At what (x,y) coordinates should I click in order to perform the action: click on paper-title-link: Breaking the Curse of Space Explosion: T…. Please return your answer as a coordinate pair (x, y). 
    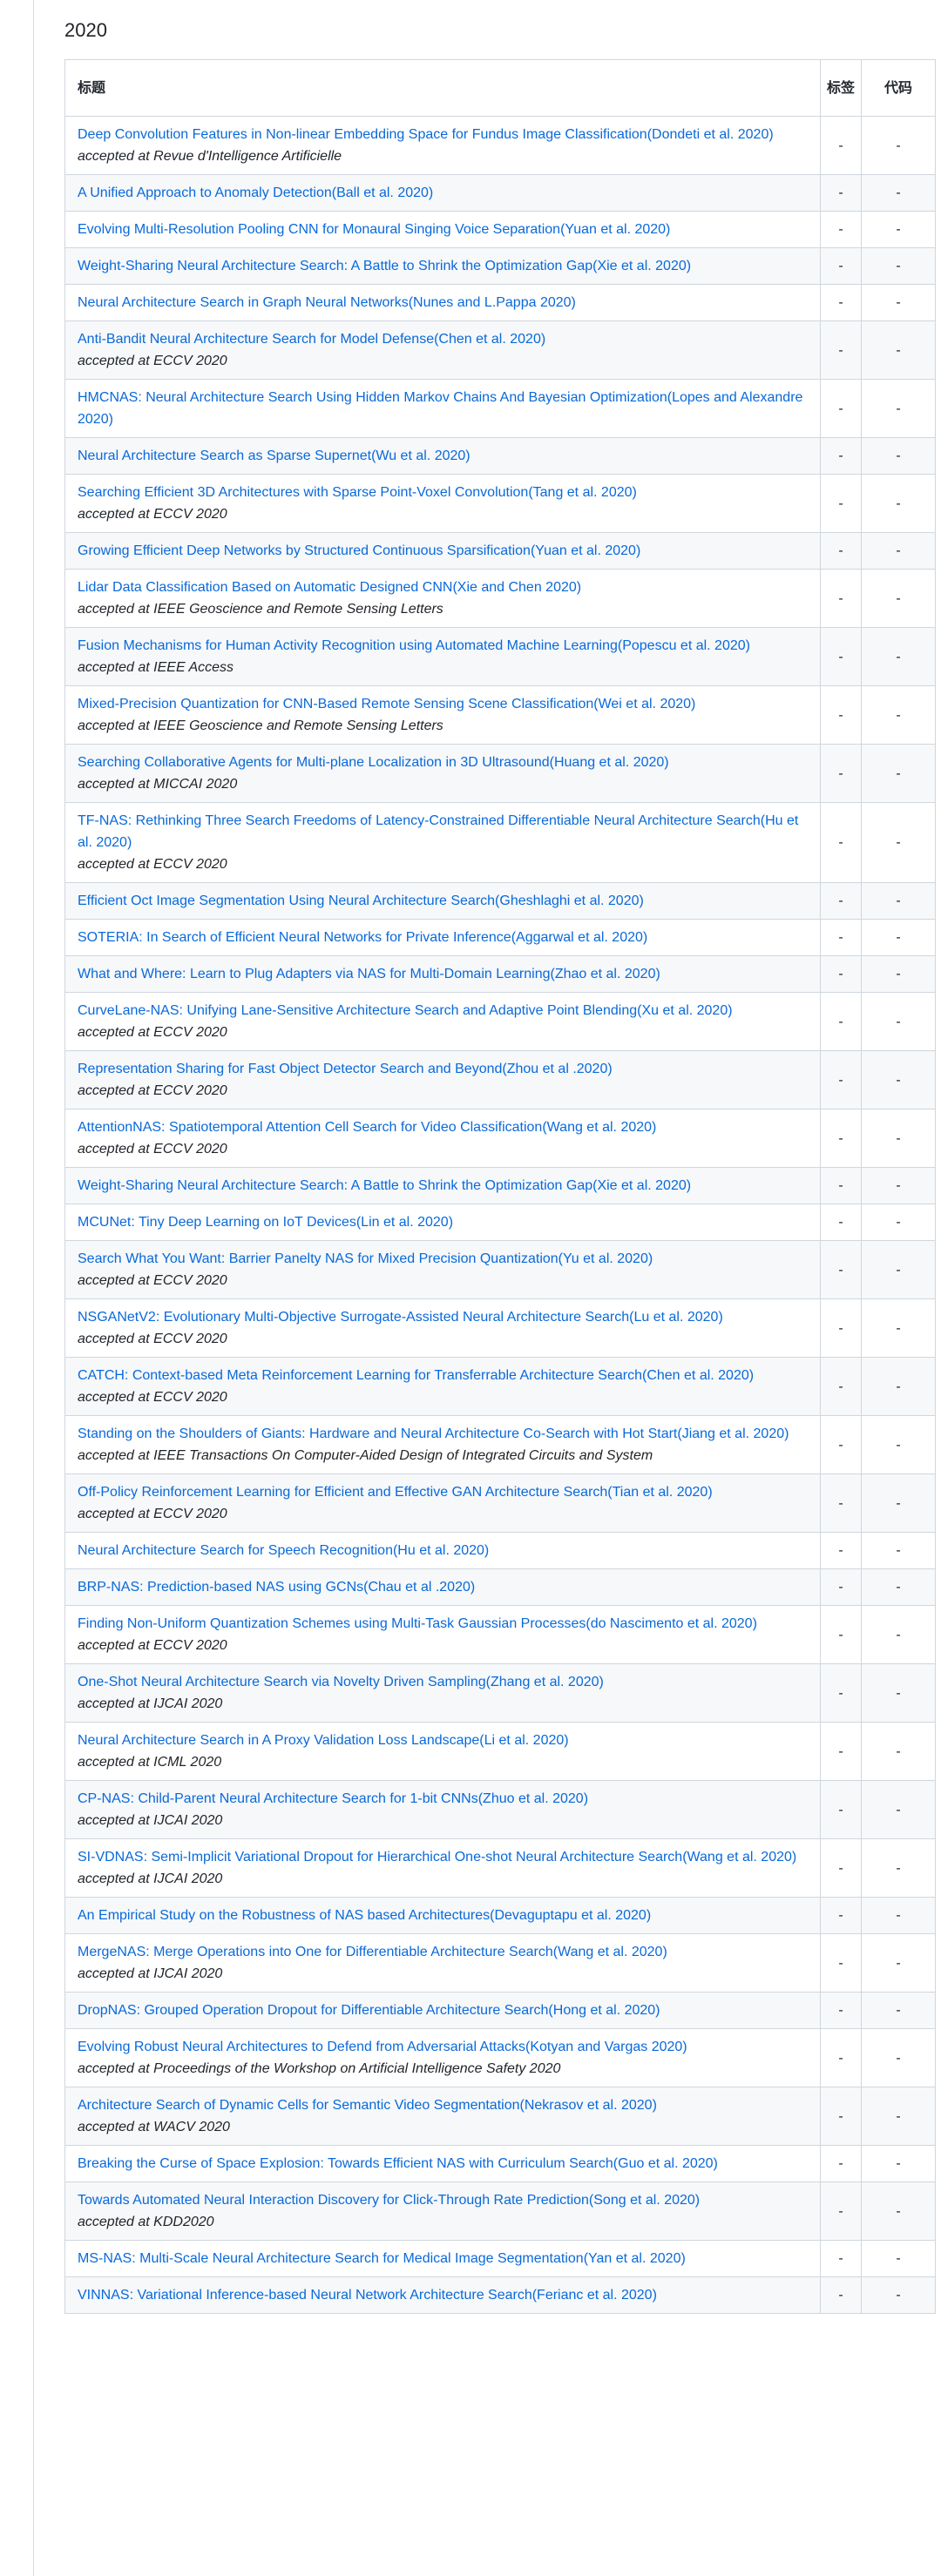
    Looking at the image, I should click on (443, 2164).